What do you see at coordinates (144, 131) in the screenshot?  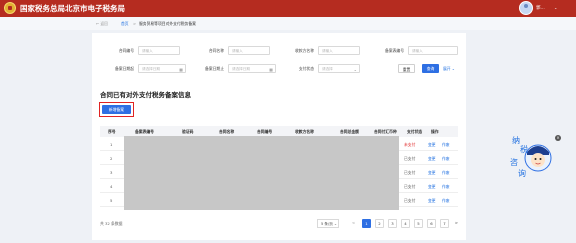 I see `col-filing-no: 备案表编号` at bounding box center [144, 131].